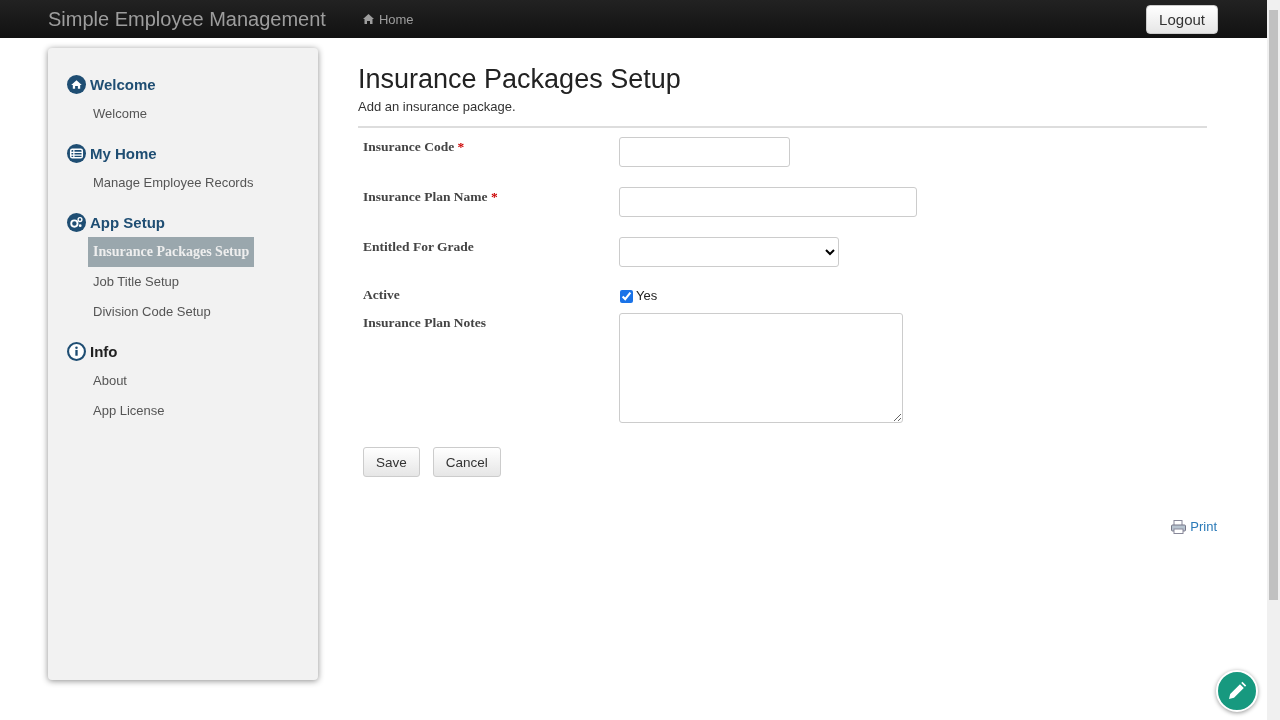  What do you see at coordinates (1182, 19) in the screenshot?
I see `logout-button: Logout` at bounding box center [1182, 19].